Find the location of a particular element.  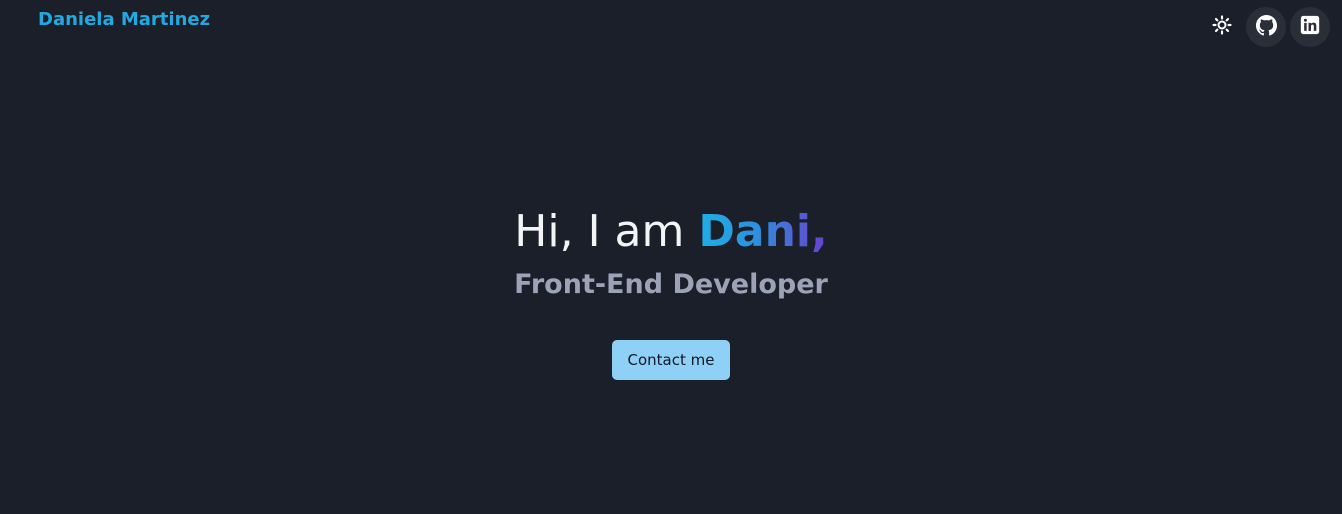

github-button is located at coordinates (1266, 27).